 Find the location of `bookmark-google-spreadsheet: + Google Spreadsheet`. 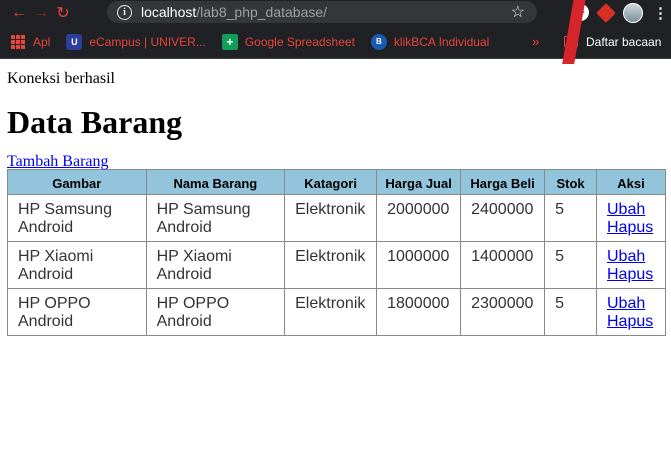

bookmark-google-spreadsheet: + Google Spreadsheet is located at coordinates (288, 41).